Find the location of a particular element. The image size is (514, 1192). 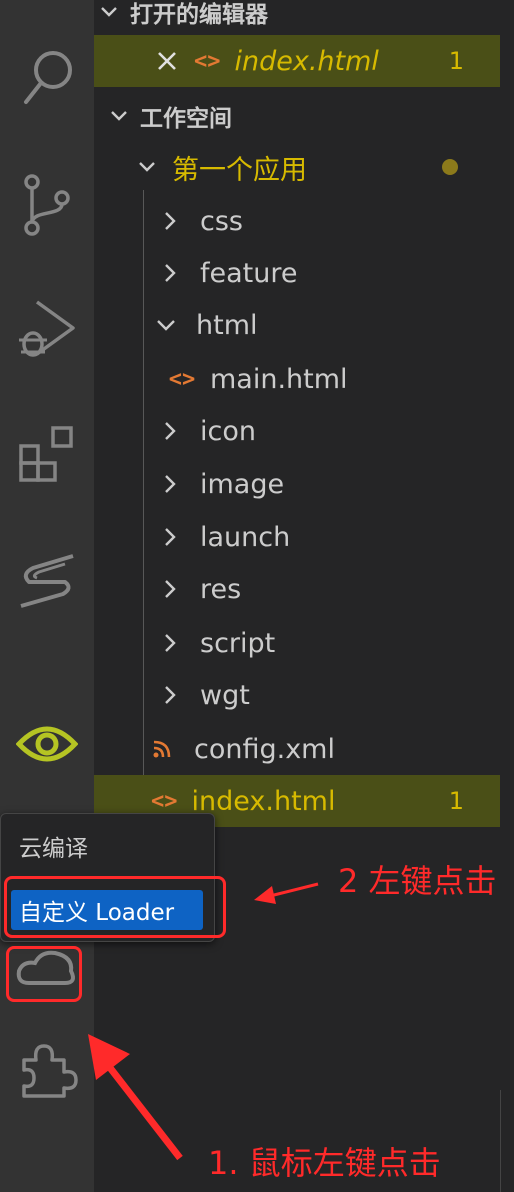

arrow-step2-line is located at coordinates (294, 890).